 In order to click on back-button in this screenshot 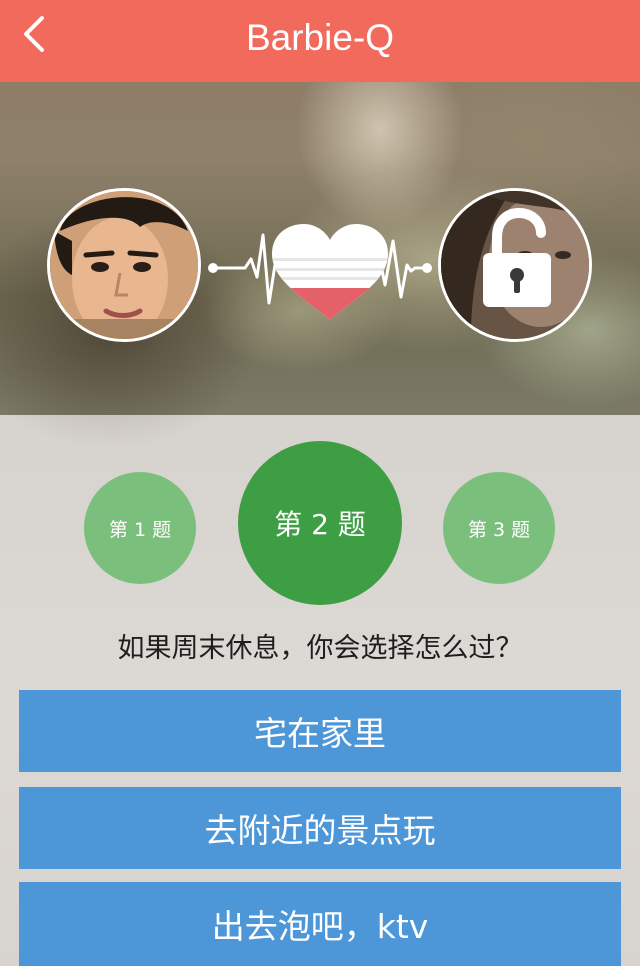, I will do `click(37, 35)`.